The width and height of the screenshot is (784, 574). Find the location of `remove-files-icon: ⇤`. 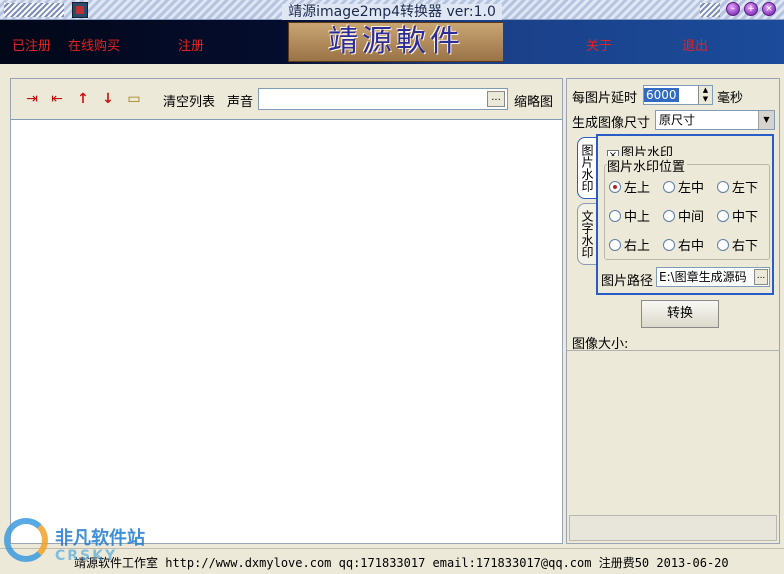

remove-files-icon: ⇤ is located at coordinates (57, 99).